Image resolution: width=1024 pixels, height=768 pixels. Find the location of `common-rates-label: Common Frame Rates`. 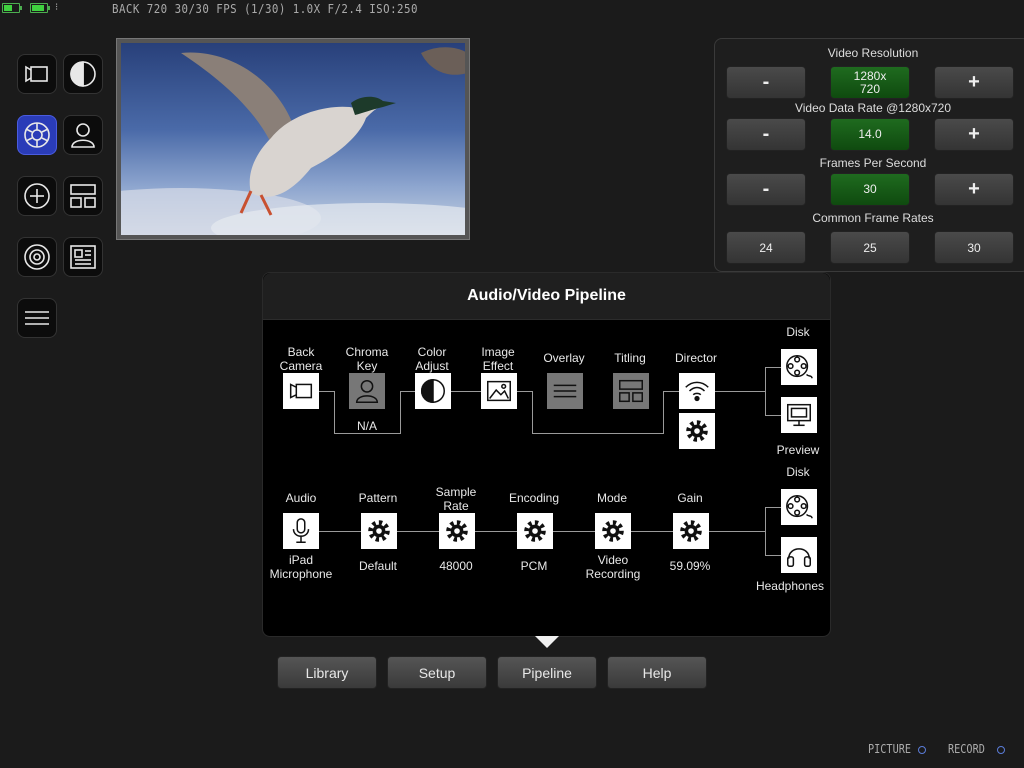

common-rates-label: Common Frame Rates is located at coordinates (873, 218).